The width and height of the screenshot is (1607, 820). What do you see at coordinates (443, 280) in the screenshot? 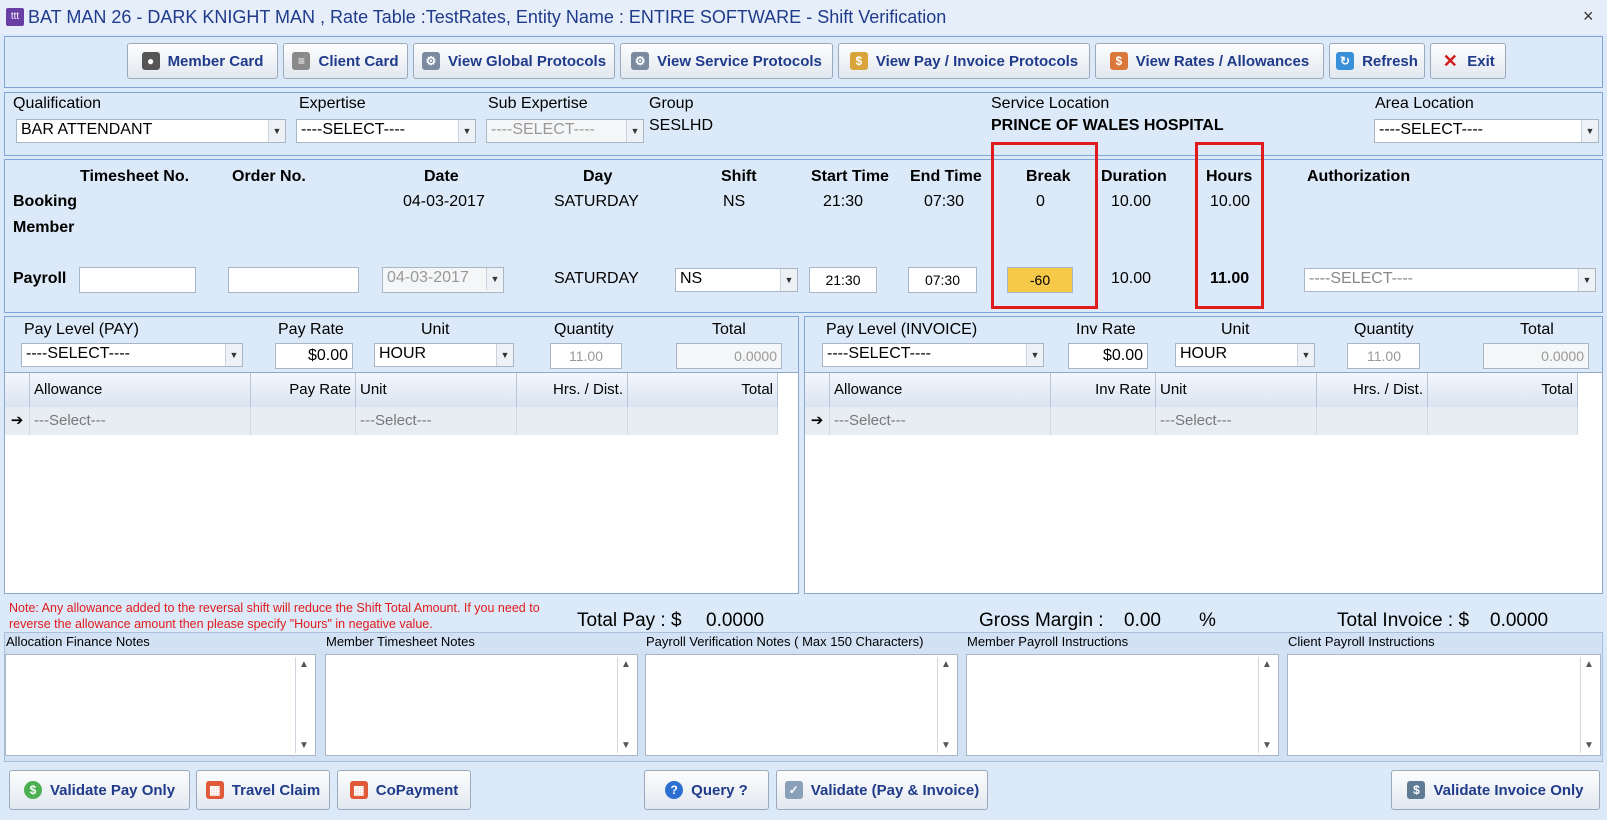
I see `payroll-date-picker: 04-03-2017 ▼` at bounding box center [443, 280].